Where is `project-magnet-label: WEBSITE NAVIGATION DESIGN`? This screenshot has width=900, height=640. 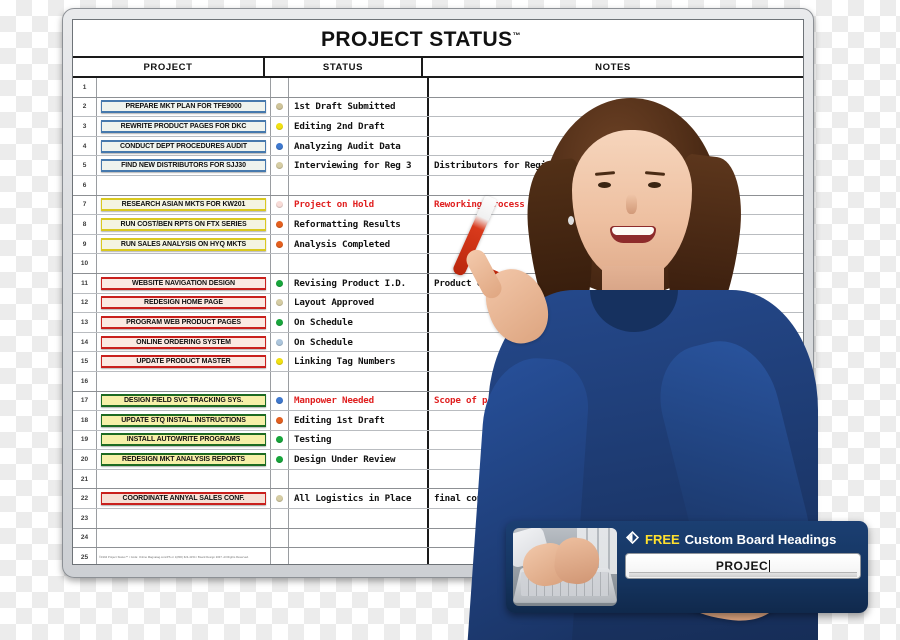 project-magnet-label: WEBSITE NAVIGATION DESIGN is located at coordinates (183, 283).